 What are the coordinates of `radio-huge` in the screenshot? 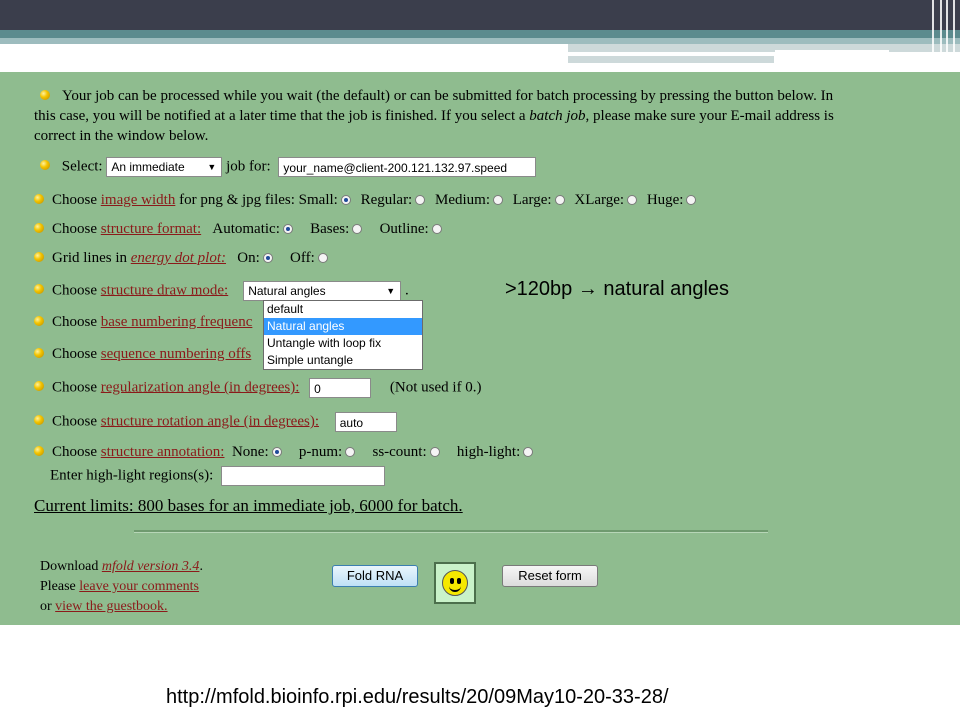 It's located at (691, 199).